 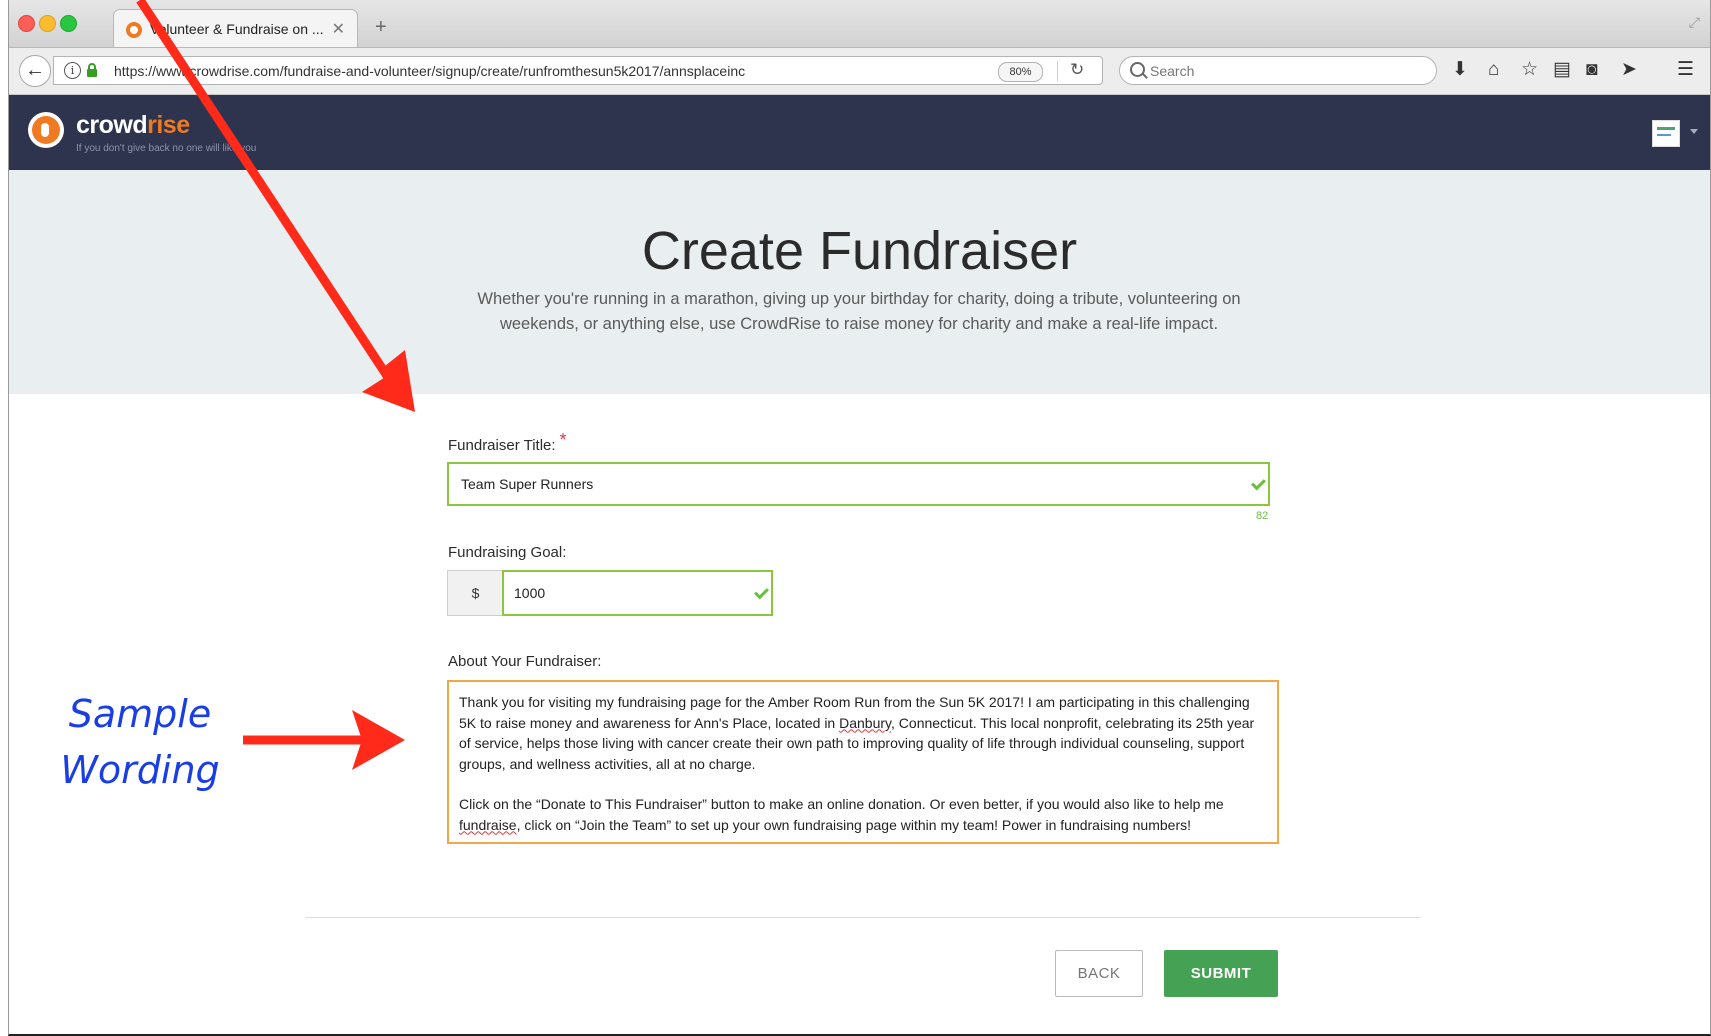 I want to click on diagonal-arrow, so click(x=275, y=206).